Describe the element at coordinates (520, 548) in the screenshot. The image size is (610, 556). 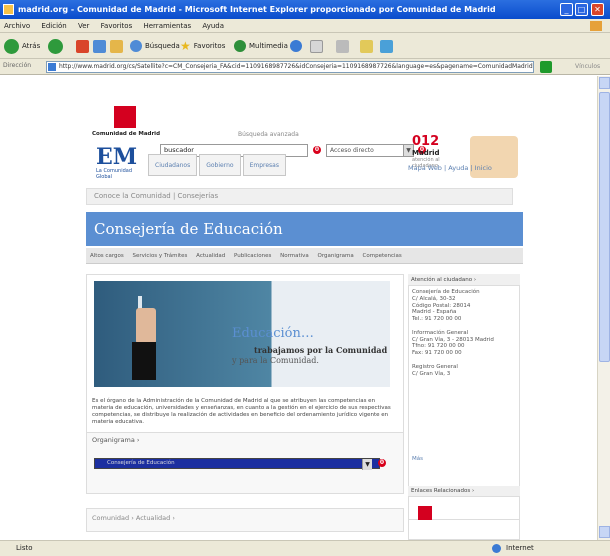
I see `zone-label: Internet` at that location.